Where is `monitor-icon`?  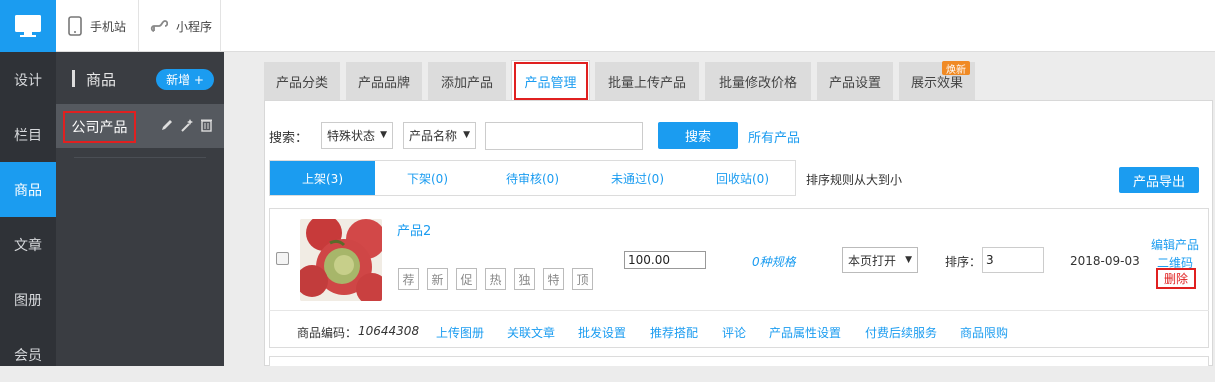
monitor-icon is located at coordinates (28, 26).